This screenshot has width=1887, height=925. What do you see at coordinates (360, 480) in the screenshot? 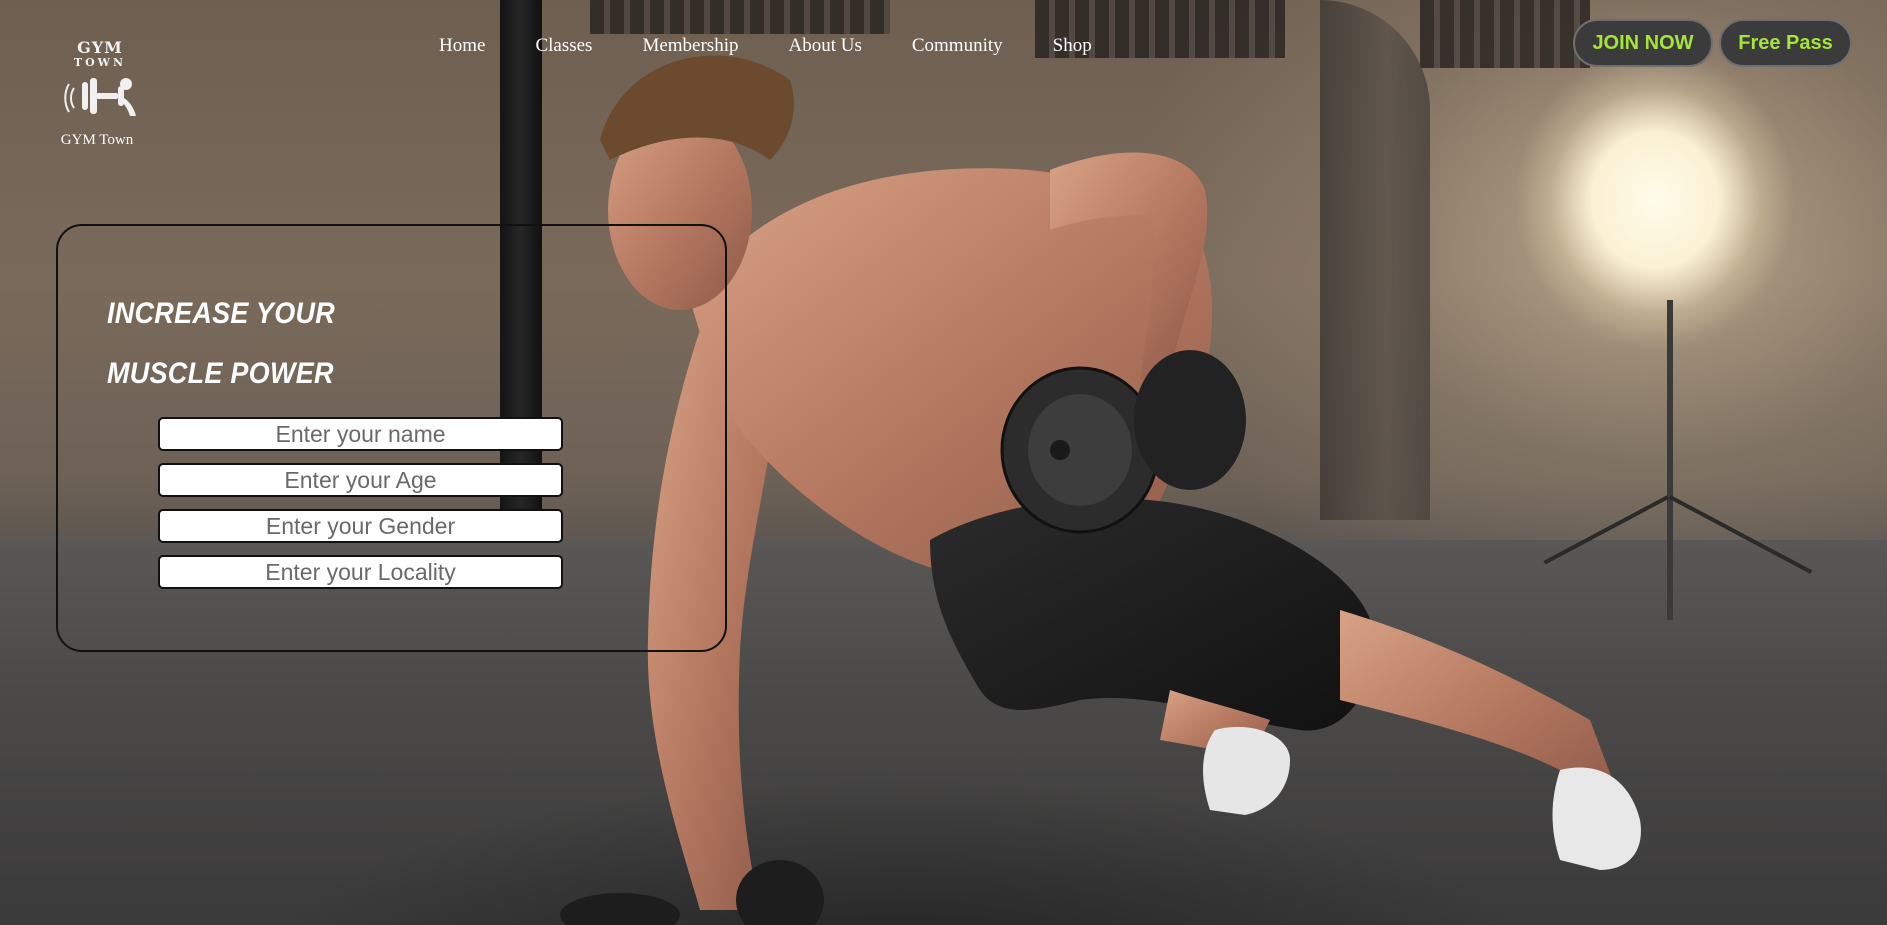
I see `age-input` at bounding box center [360, 480].